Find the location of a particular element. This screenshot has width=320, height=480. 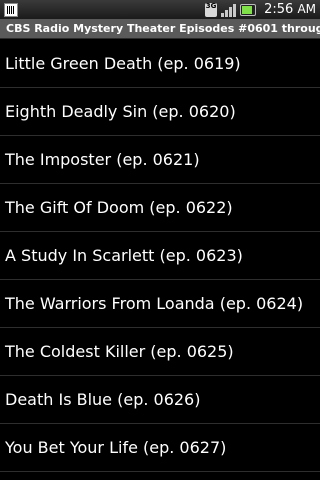

list-item: The Warriors From Loanda (ep. 0624) is located at coordinates (160, 304).